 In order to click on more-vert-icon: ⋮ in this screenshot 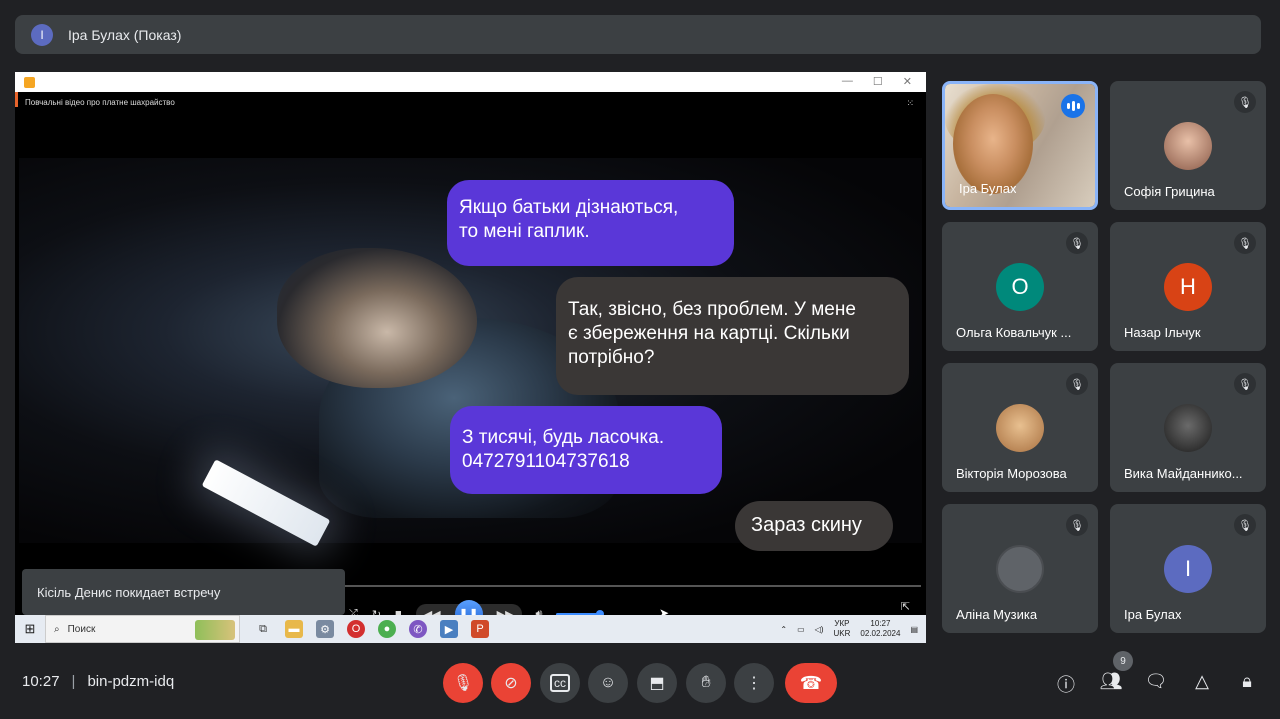, I will do `click(754, 683)`.